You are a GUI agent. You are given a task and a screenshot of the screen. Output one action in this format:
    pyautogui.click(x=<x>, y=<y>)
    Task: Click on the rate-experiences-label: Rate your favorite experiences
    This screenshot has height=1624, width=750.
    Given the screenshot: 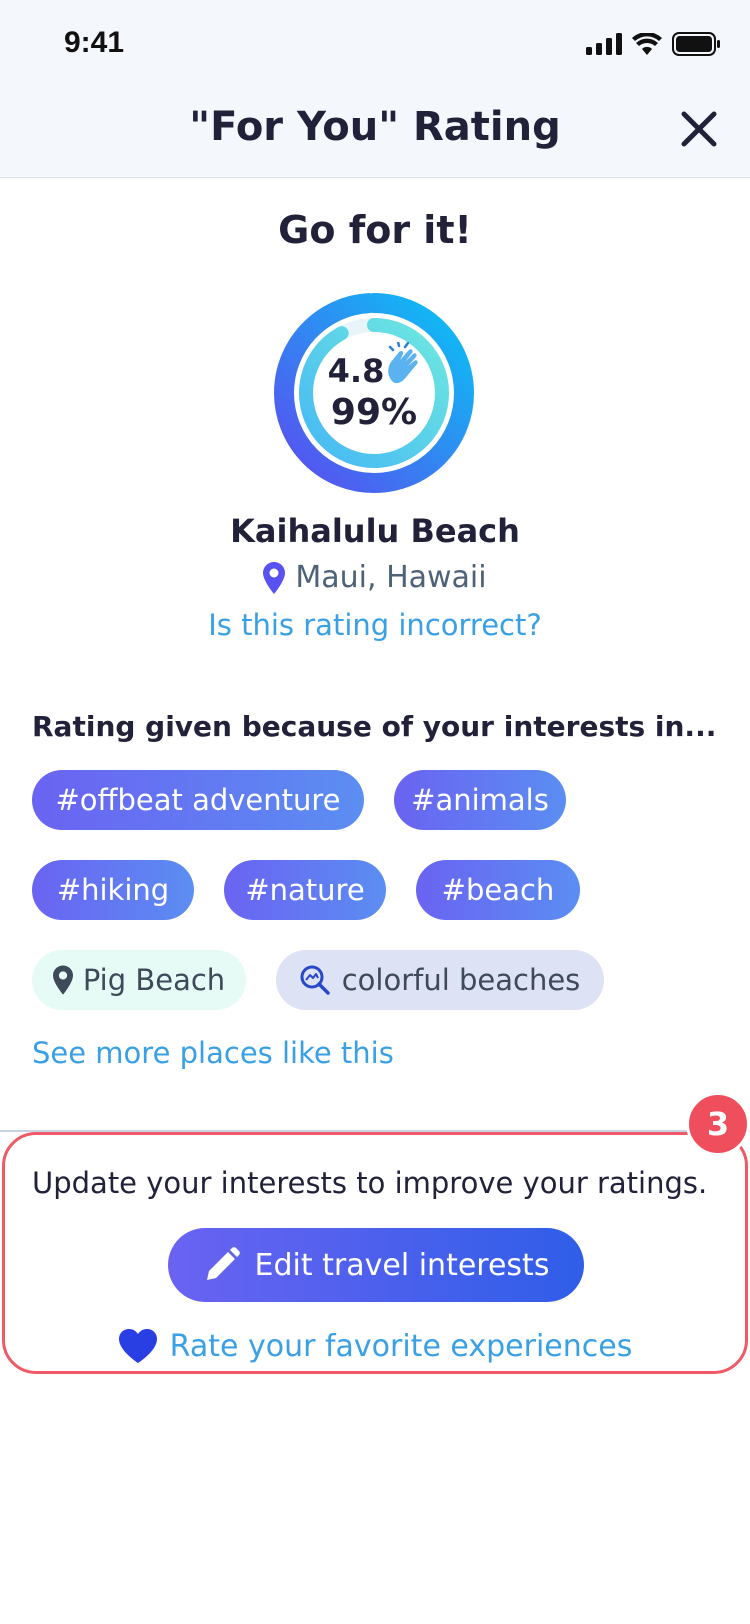 What is the action you would take?
    pyautogui.click(x=401, y=1346)
    